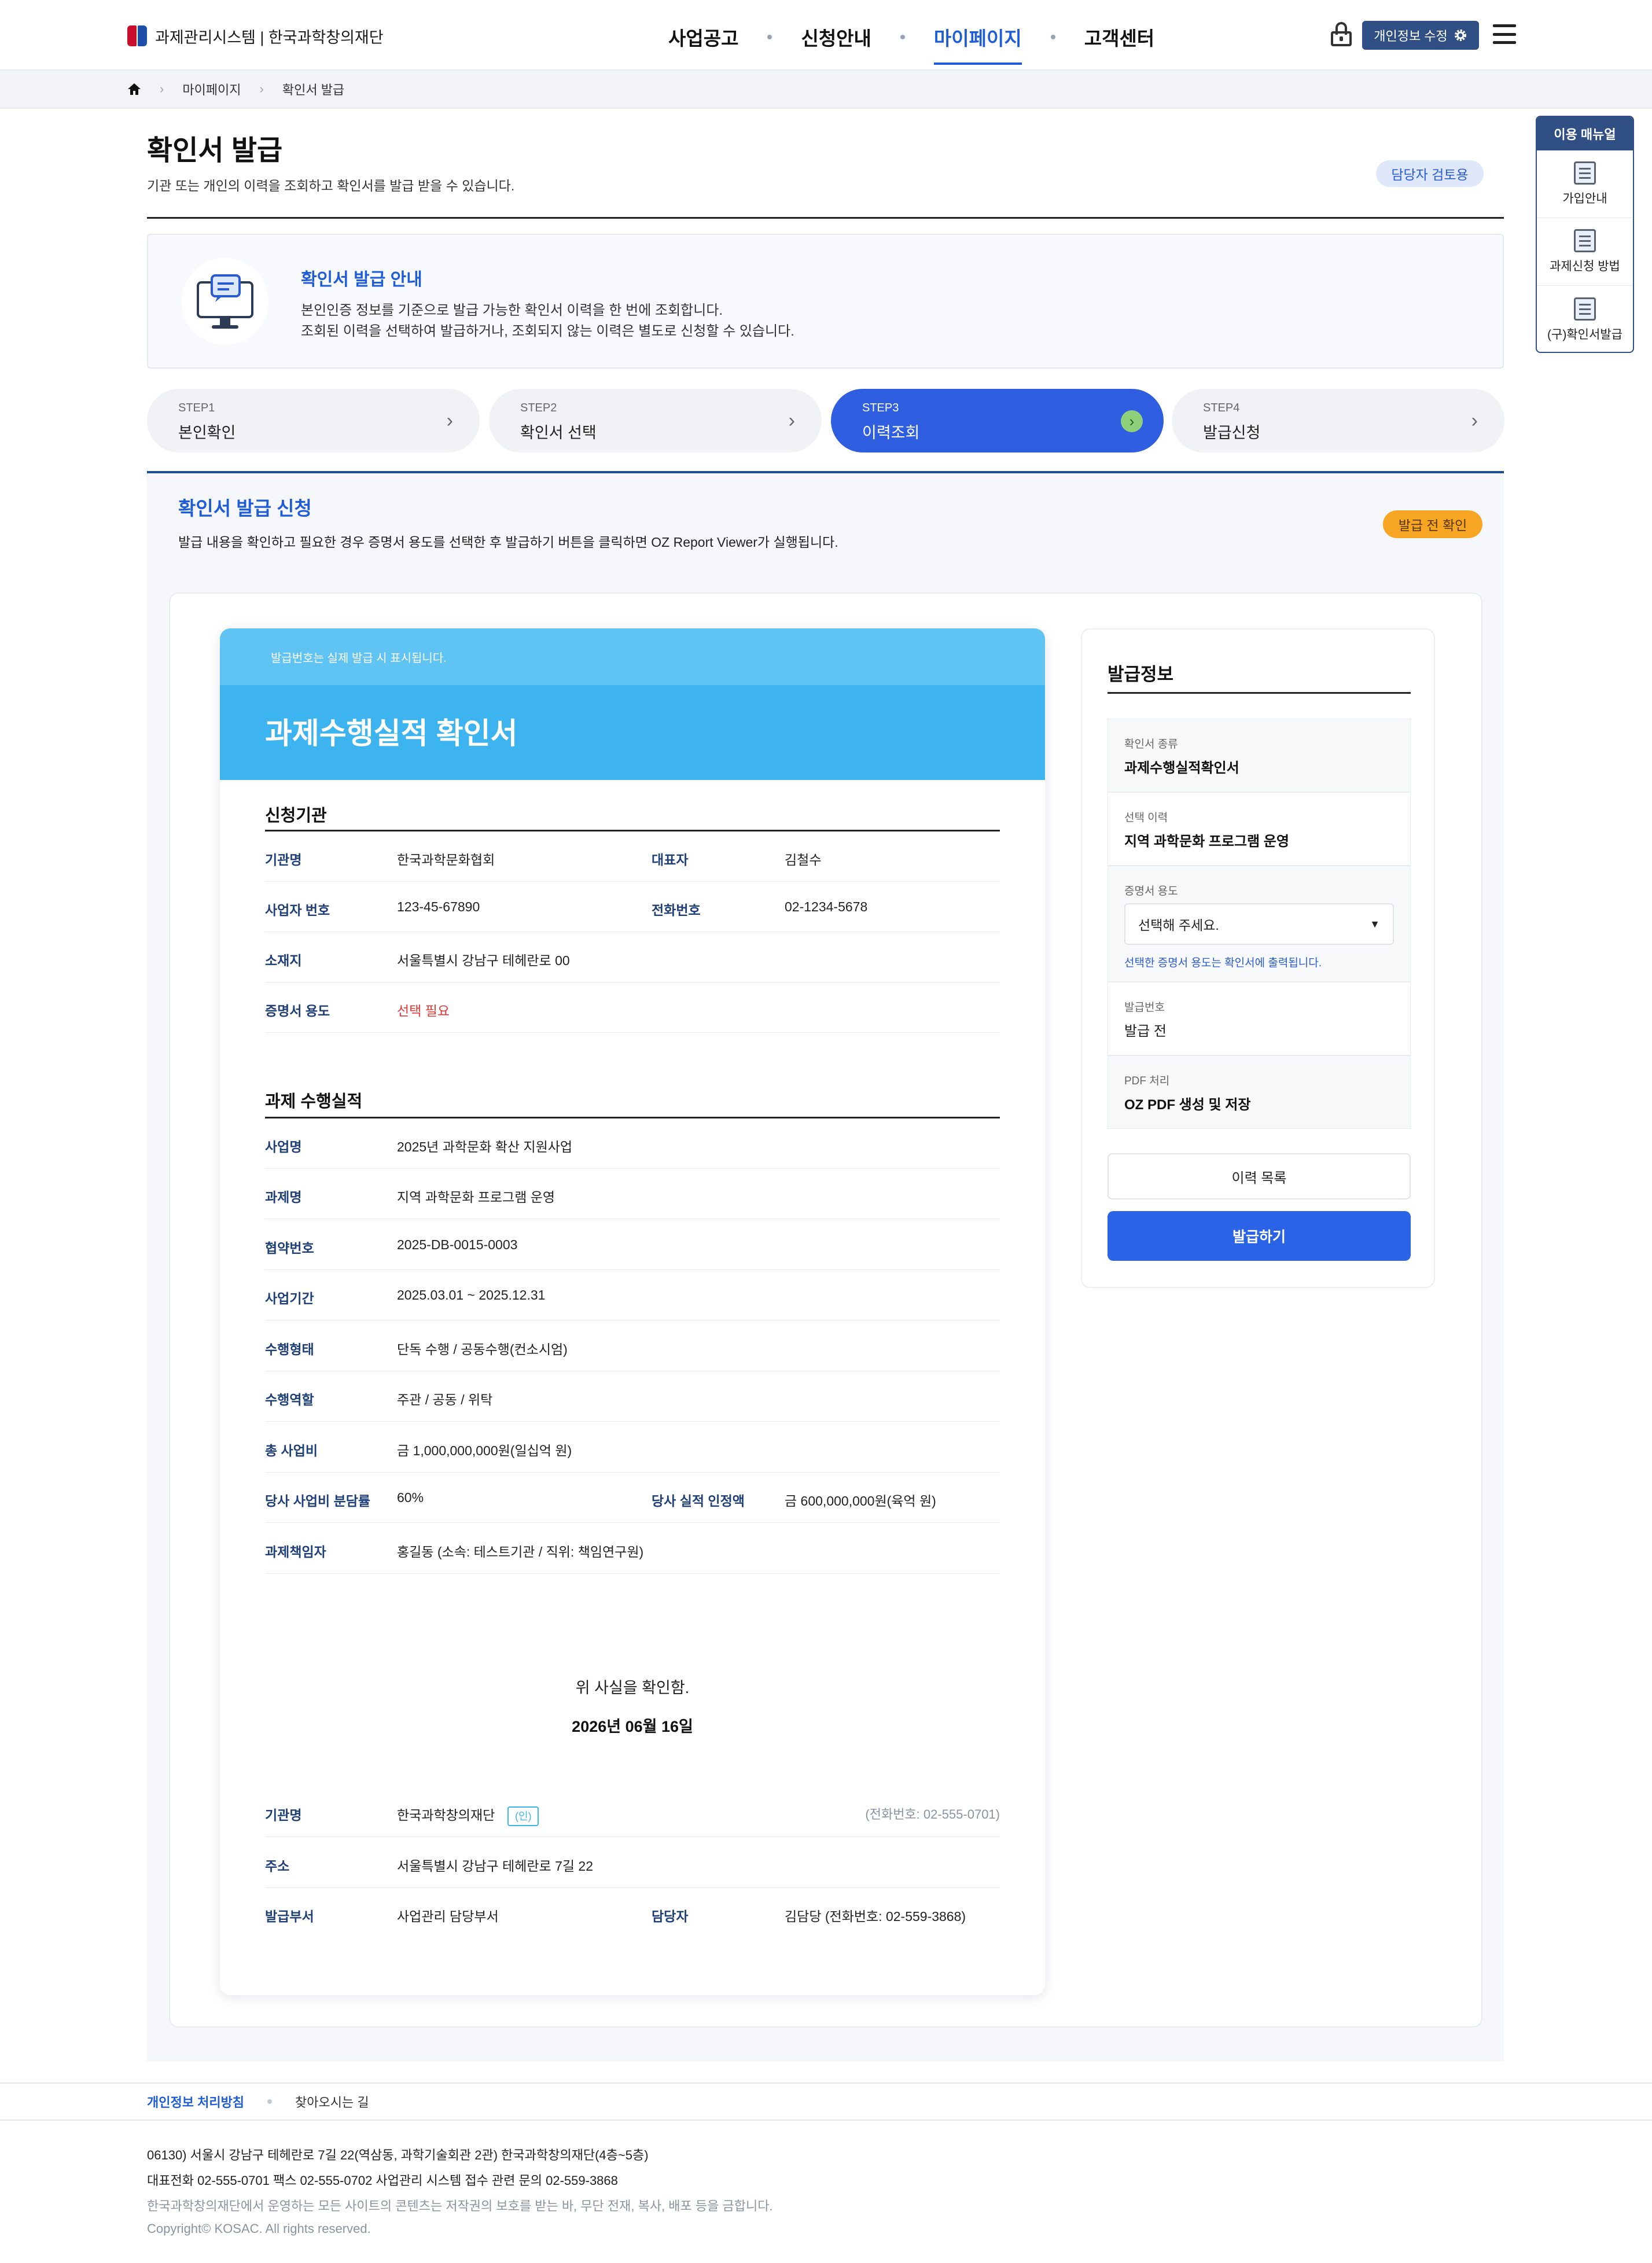 This screenshot has width=1652, height=2263. Describe the element at coordinates (1259, 1018) in the screenshot. I see `issue-number-field: 발급번호 발급 전` at that location.